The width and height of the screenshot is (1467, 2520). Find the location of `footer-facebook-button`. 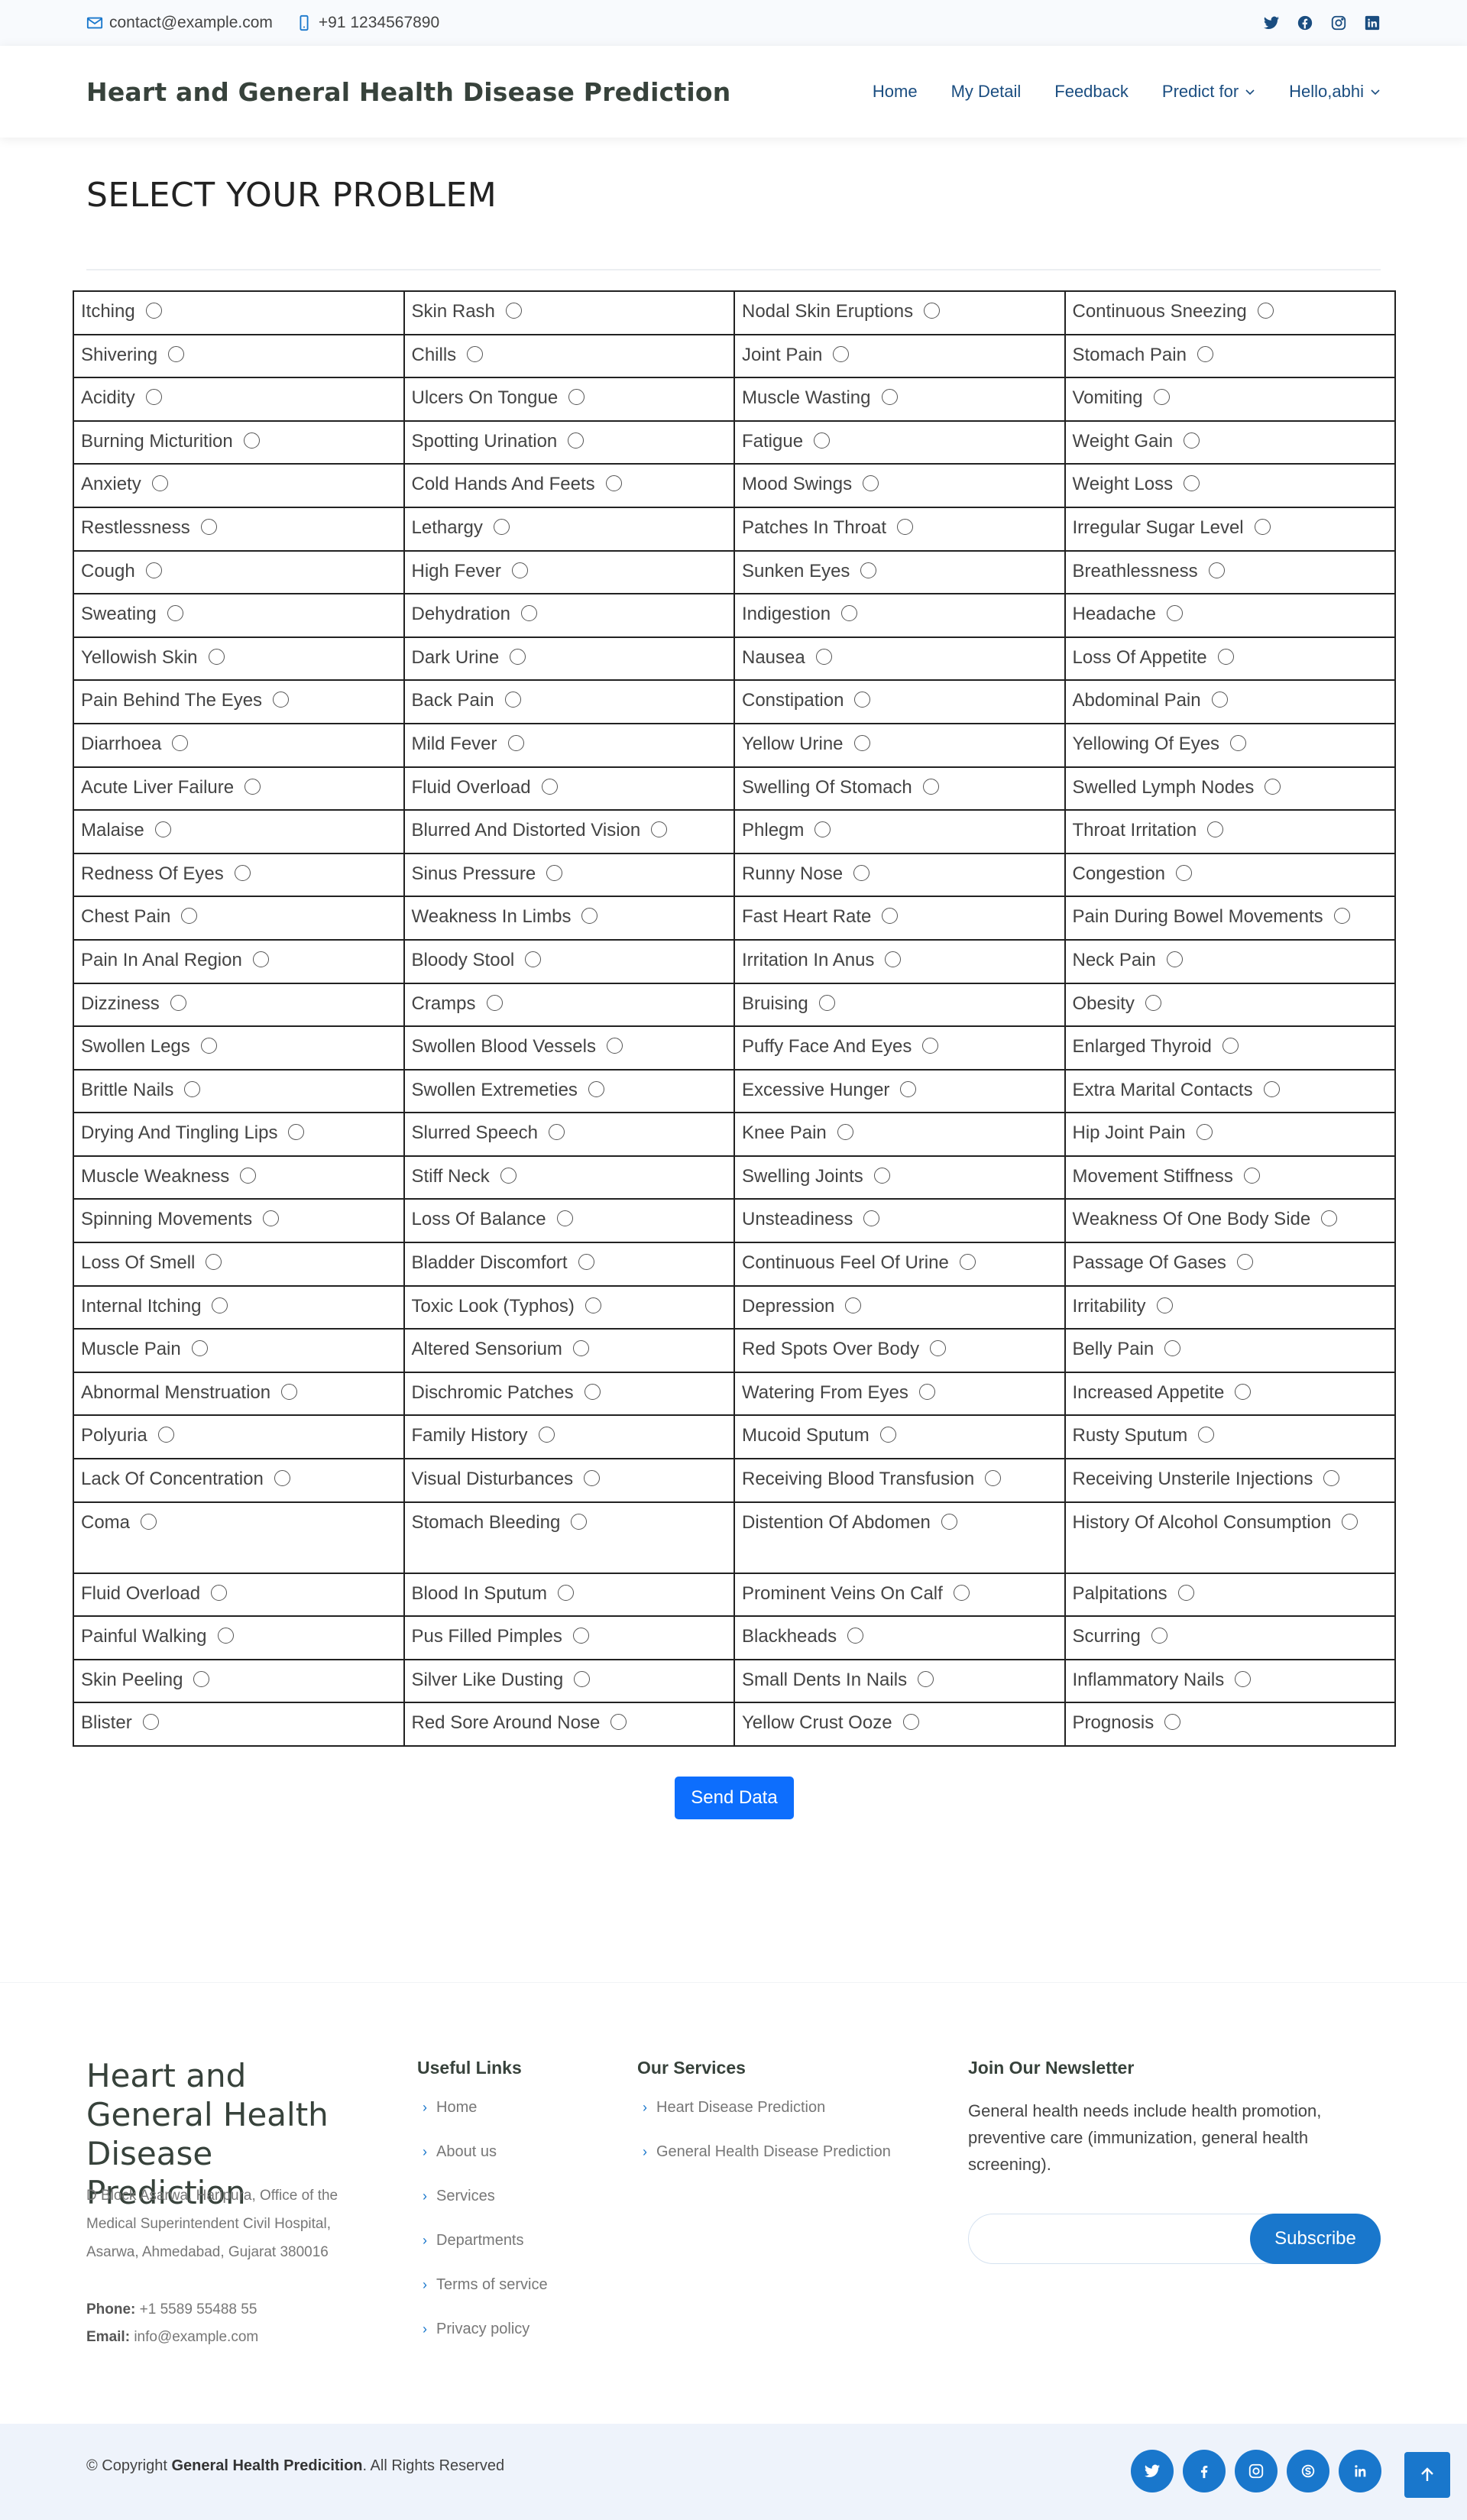

footer-facebook-button is located at coordinates (1204, 2471).